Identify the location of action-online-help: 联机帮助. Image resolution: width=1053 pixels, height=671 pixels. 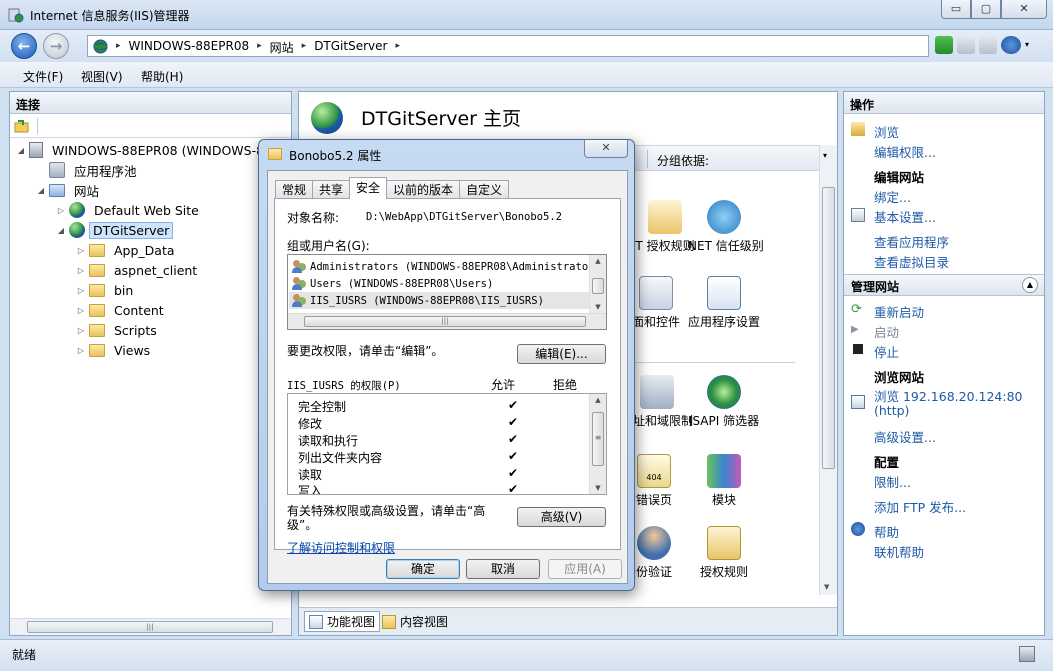
(899, 551).